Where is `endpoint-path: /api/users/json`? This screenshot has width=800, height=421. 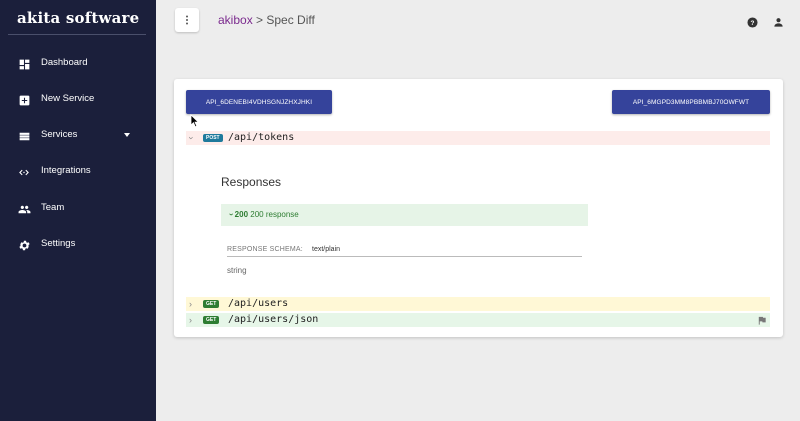 endpoint-path: /api/users/json is located at coordinates (273, 319).